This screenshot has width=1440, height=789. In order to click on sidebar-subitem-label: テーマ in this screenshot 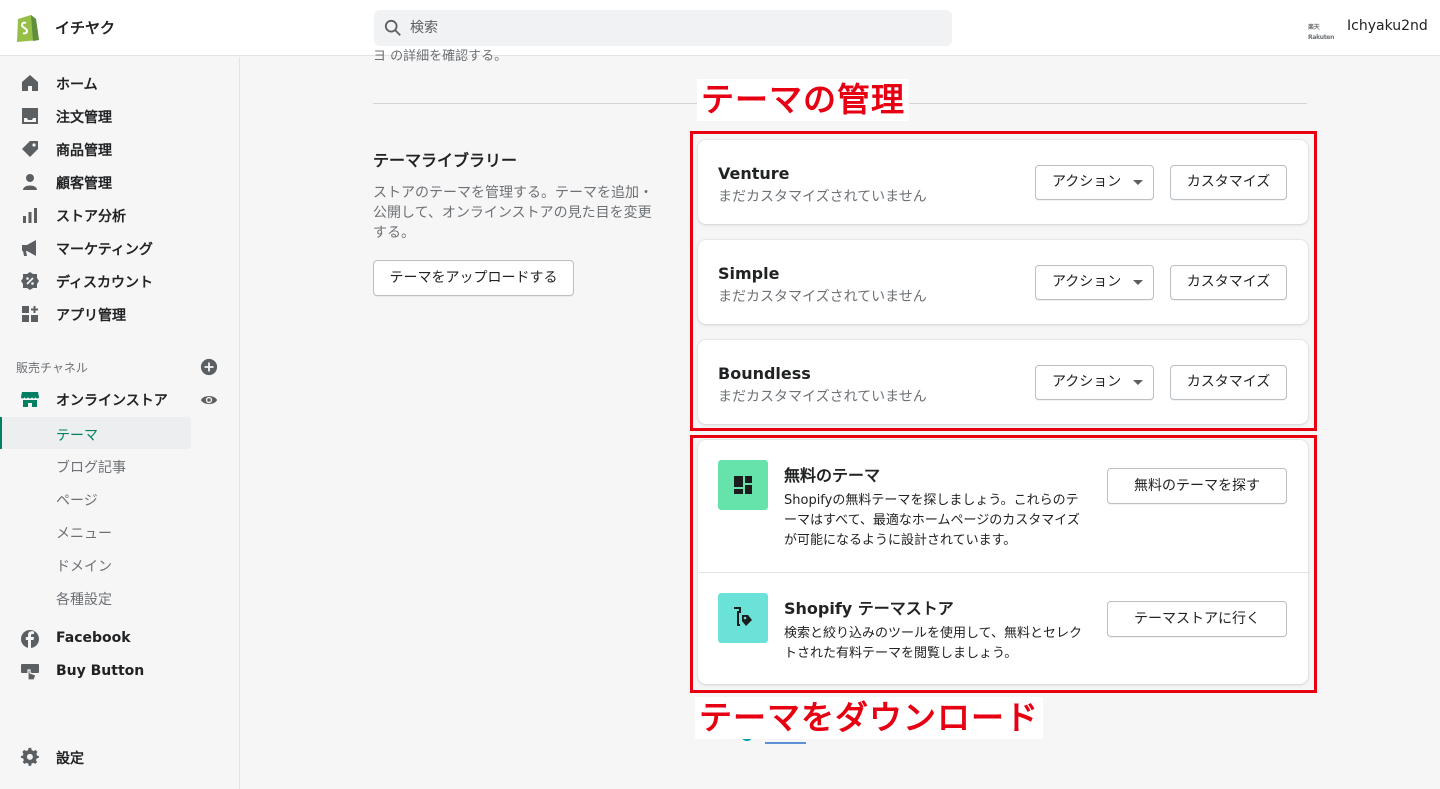, I will do `click(77, 436)`.